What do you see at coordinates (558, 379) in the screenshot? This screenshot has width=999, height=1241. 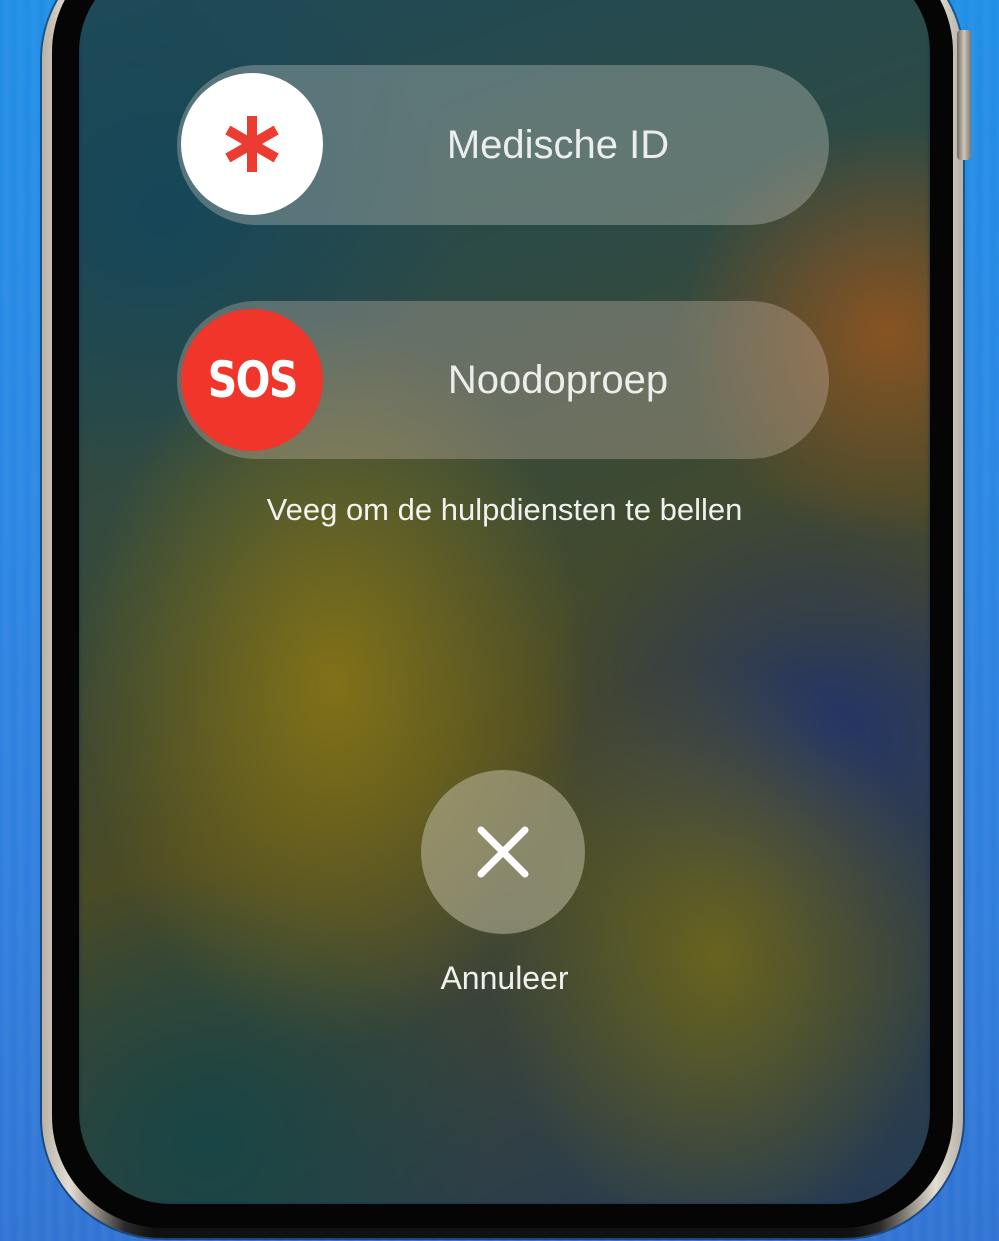 I see `emergency-sos-label: Noodoproep` at bounding box center [558, 379].